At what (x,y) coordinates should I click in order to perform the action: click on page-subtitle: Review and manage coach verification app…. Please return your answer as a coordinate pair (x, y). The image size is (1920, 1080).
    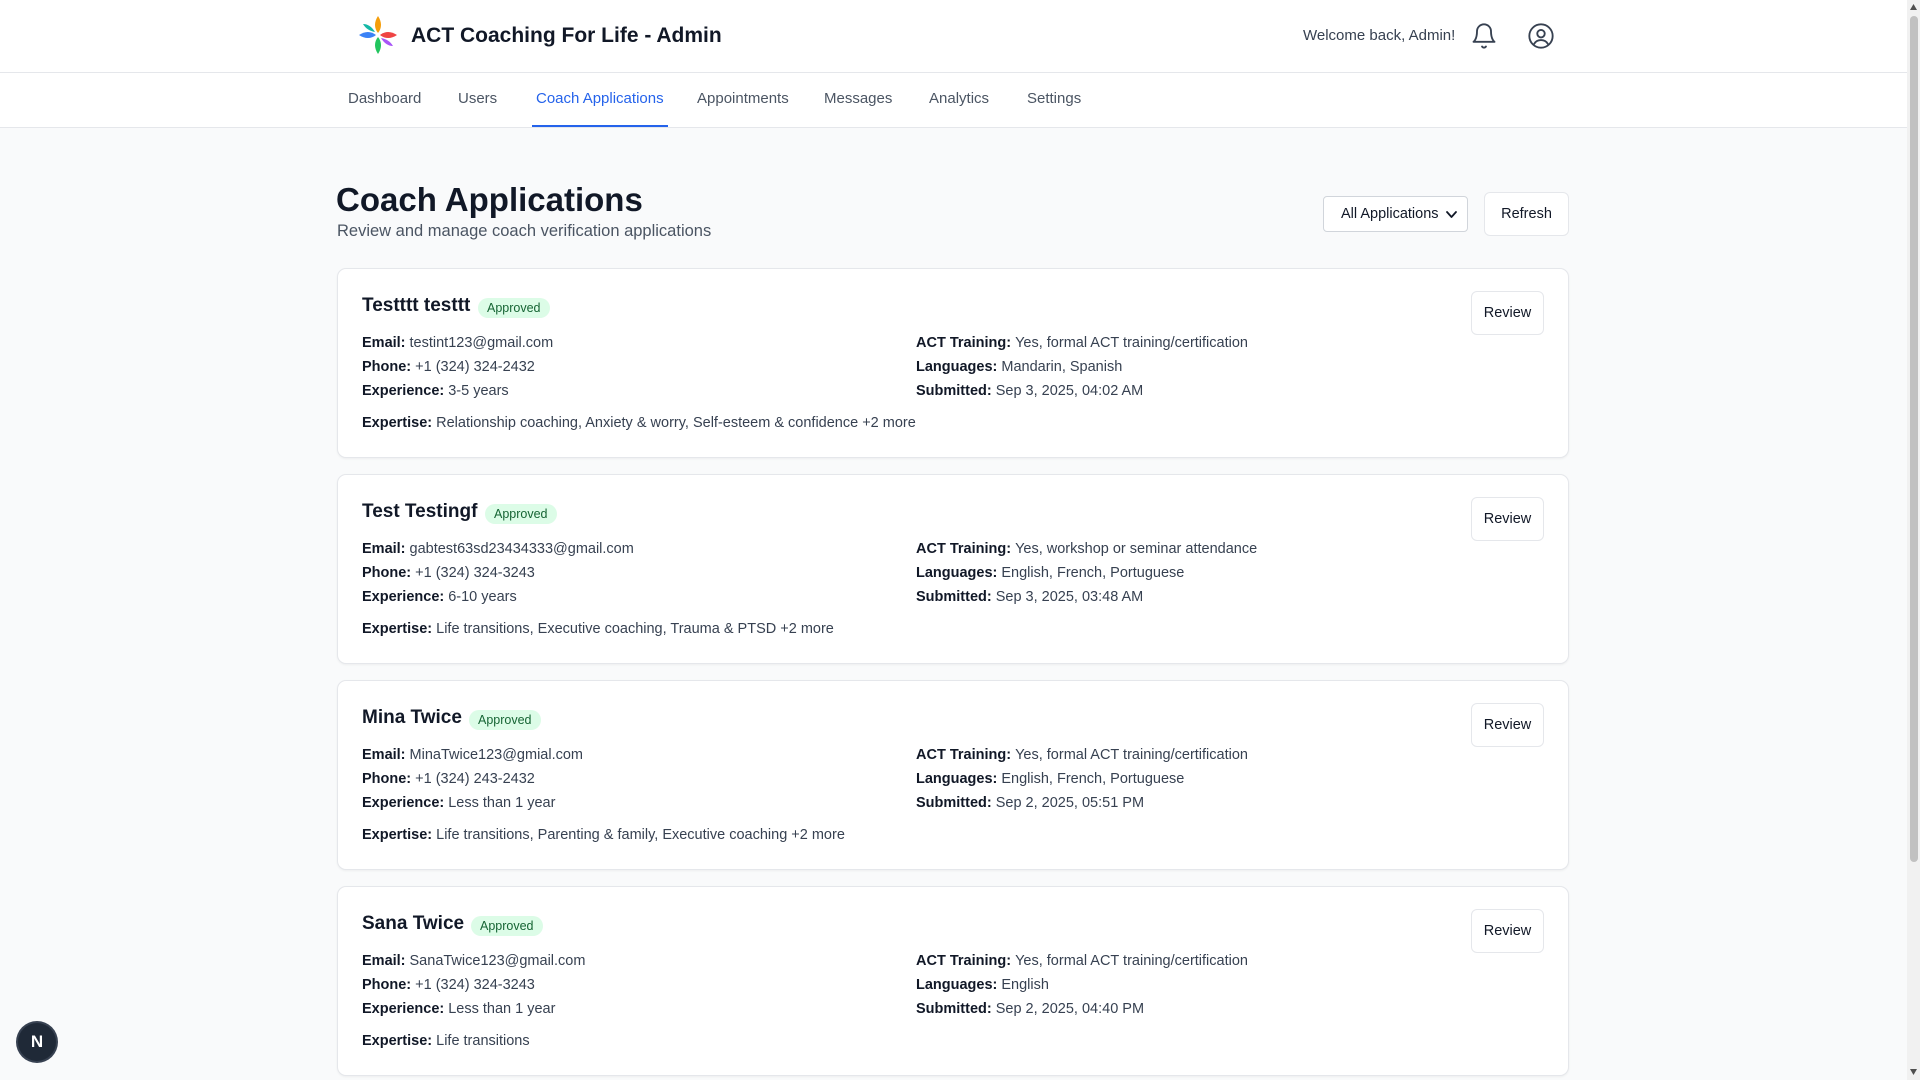
    Looking at the image, I should click on (524, 231).